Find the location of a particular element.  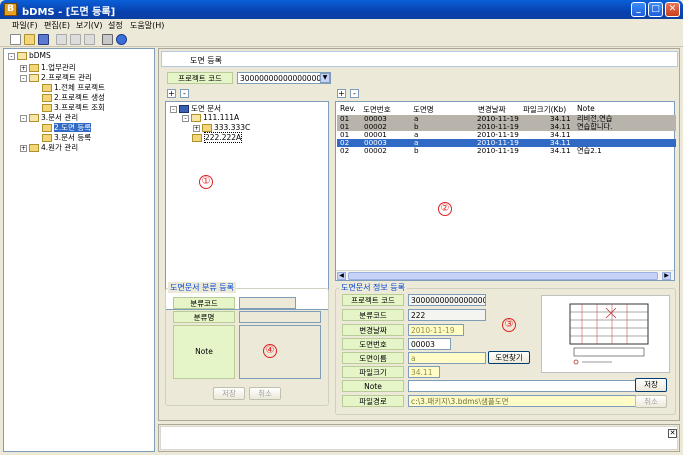

horizontal-scrollbar: ◀ ▶ is located at coordinates (505, 275).